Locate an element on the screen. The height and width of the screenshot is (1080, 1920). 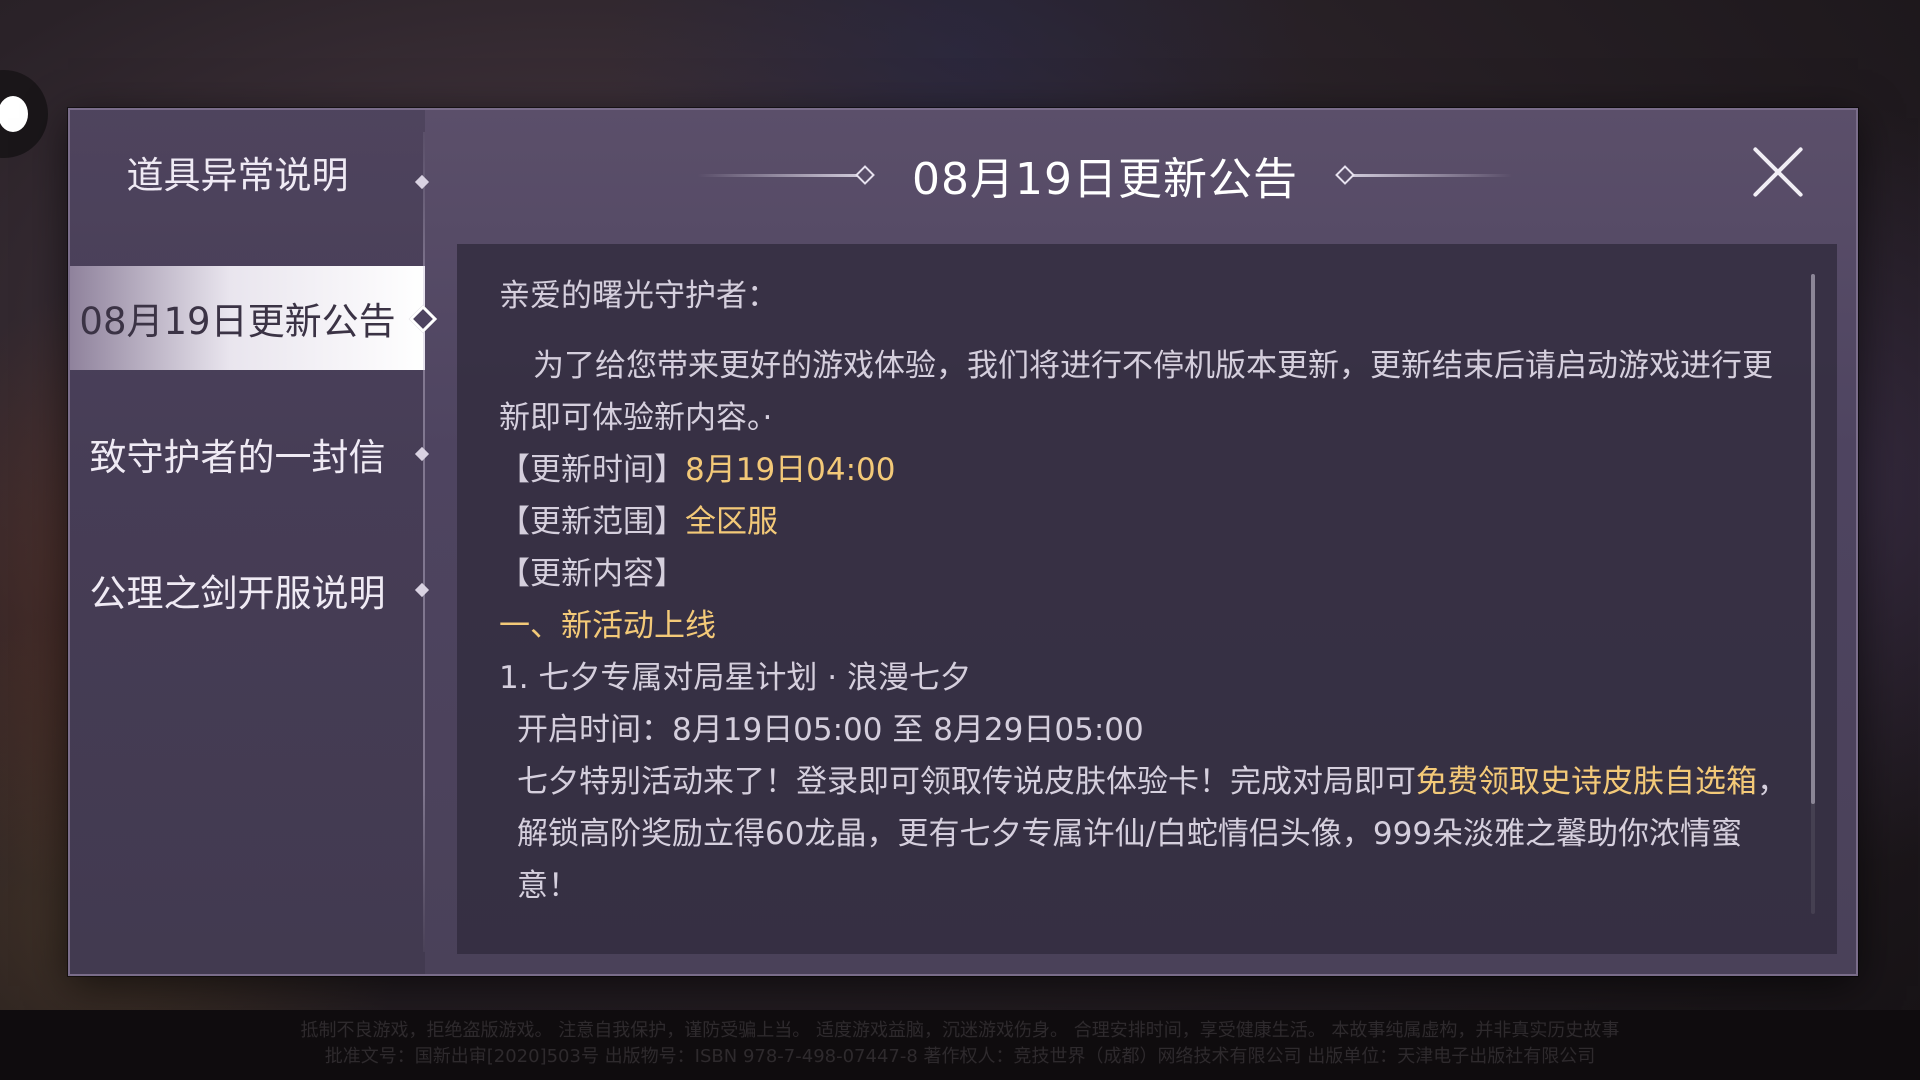
sidebar-item-update-0819: 08月19日更新公告 is located at coordinates (247, 318).